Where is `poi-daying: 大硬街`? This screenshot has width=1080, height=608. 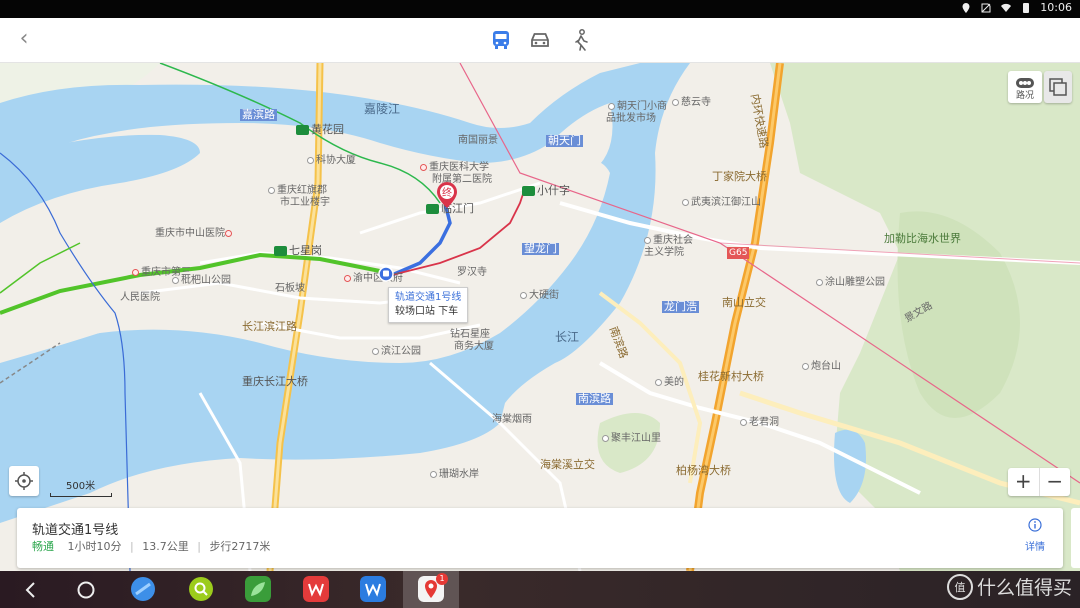 poi-daying: 大硬街 is located at coordinates (539, 296).